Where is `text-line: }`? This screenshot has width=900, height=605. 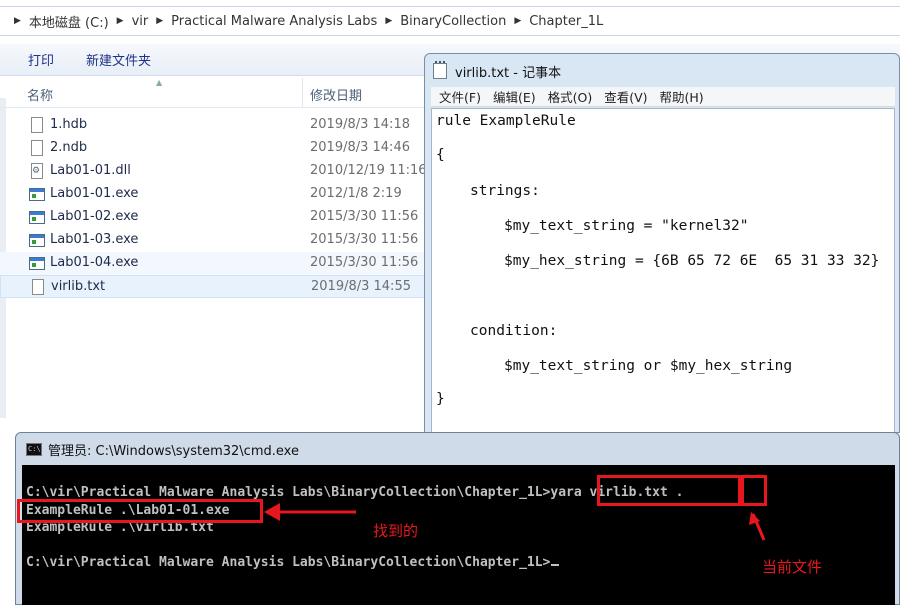
text-line: } is located at coordinates (440, 399).